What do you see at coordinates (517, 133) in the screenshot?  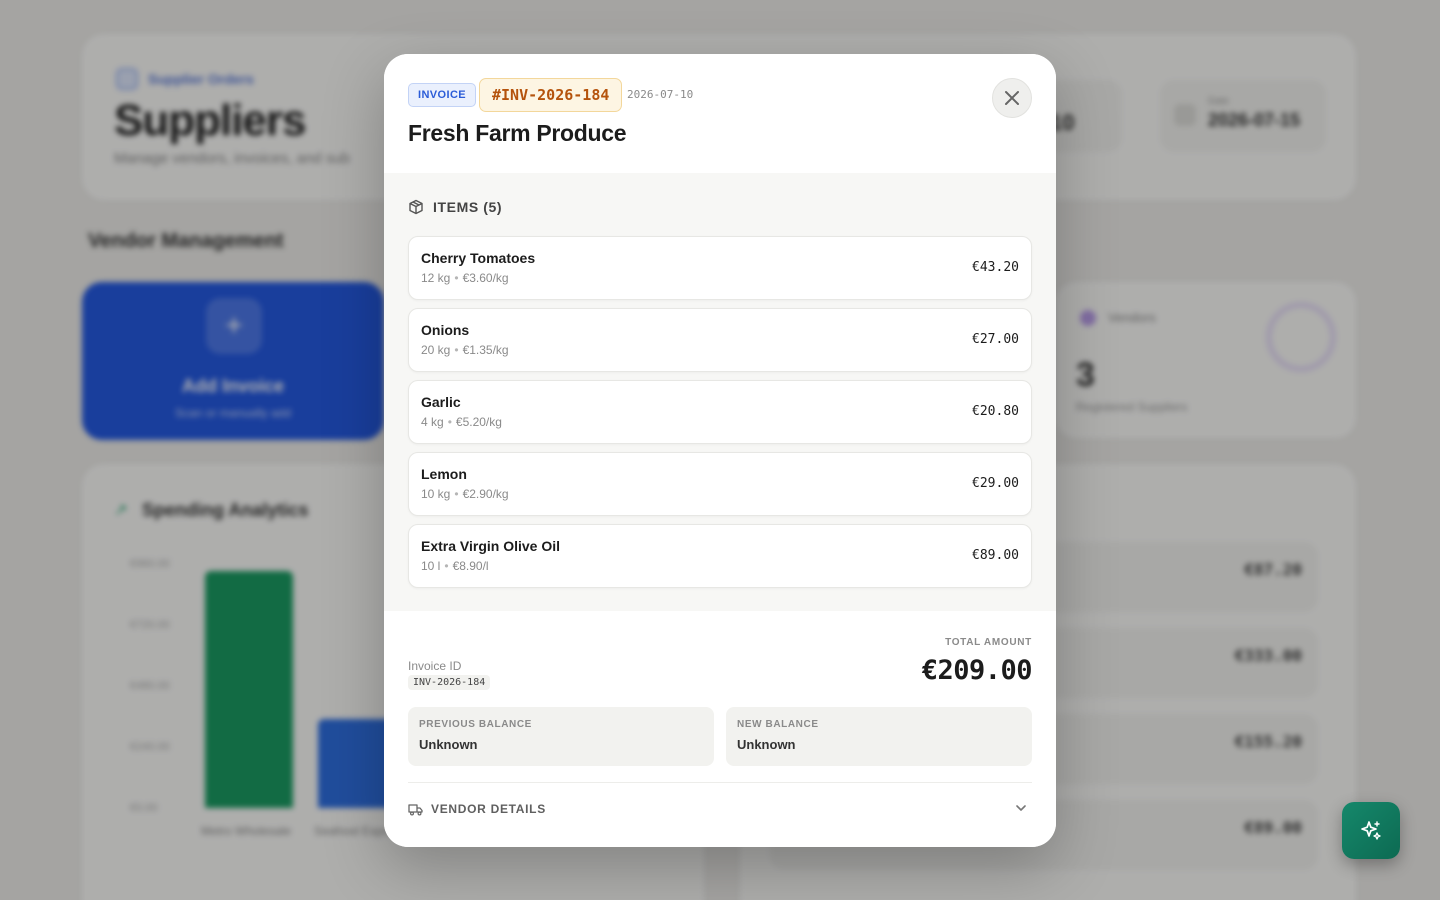 I see `vendor-name: Fresh Farm Produce` at bounding box center [517, 133].